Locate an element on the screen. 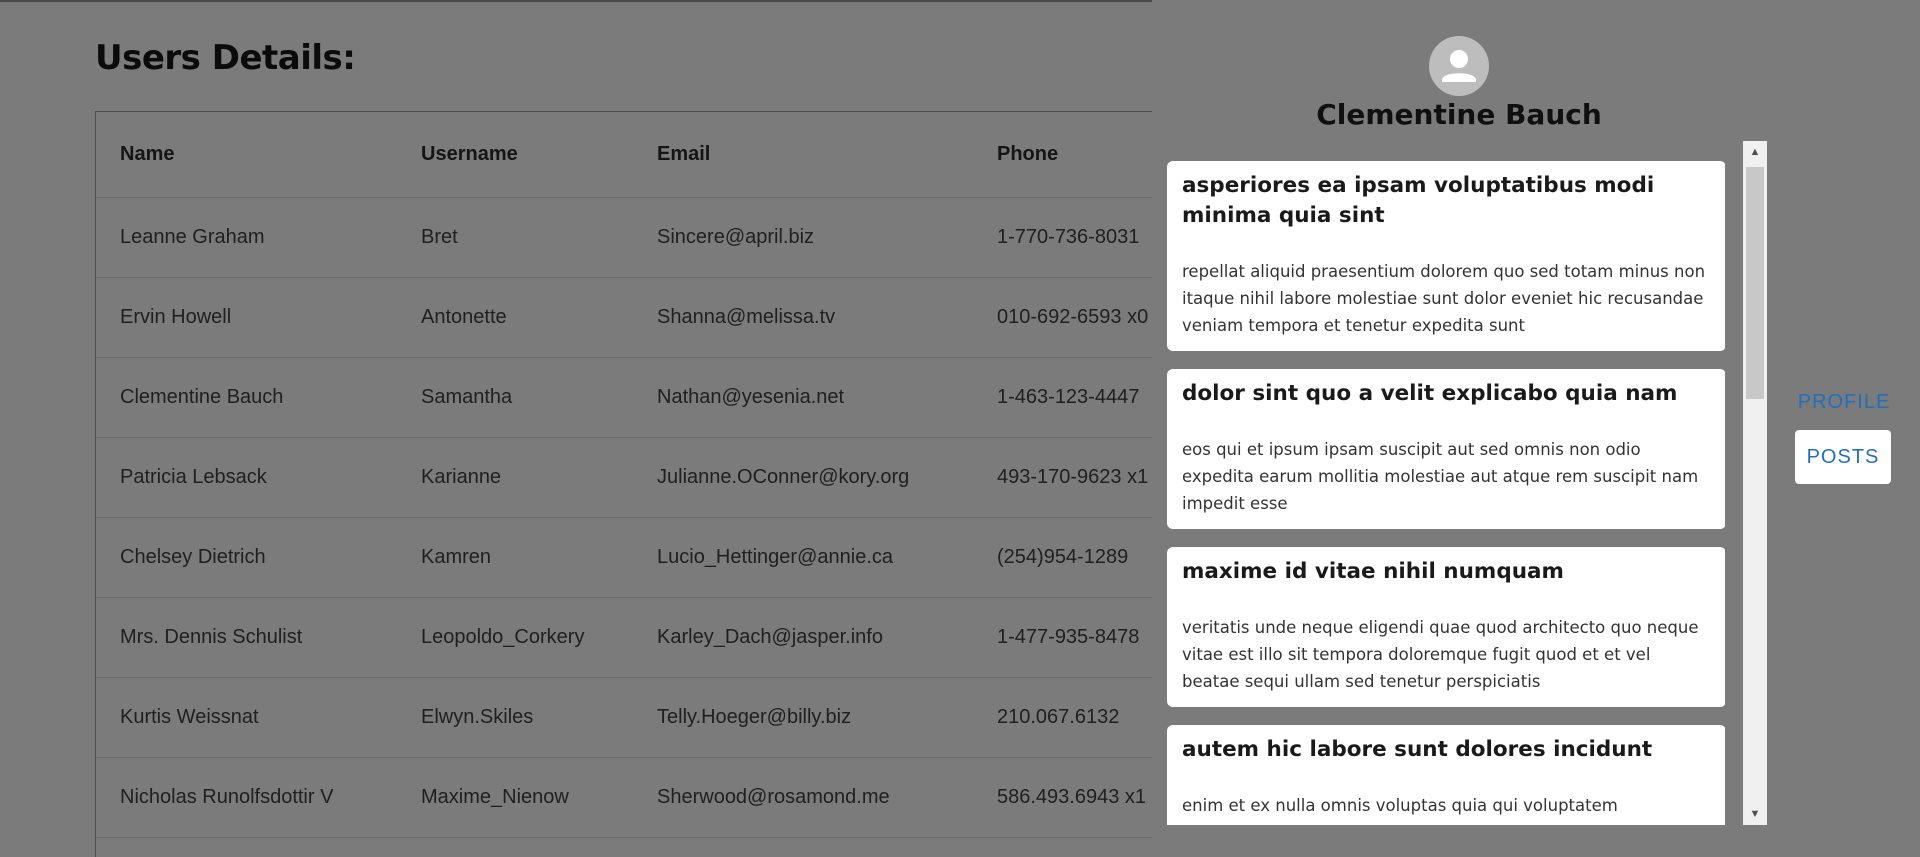 This screenshot has width=1920, height=857. cell-email: Telly.Hoeger@billy.biz is located at coordinates (803, 717).